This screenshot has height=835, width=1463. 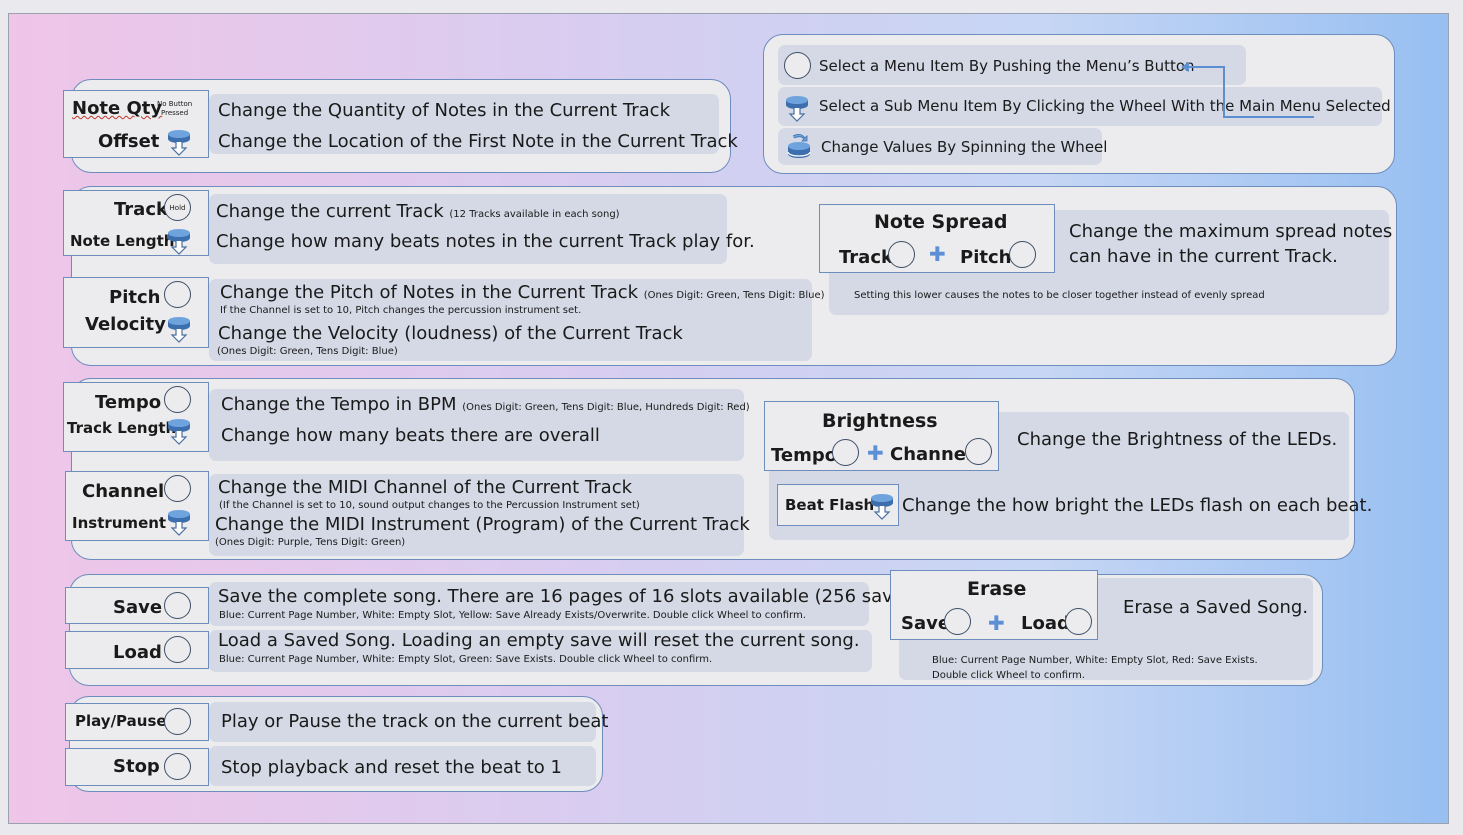 I want to click on erase-load-label: Load, so click(x=1045, y=623).